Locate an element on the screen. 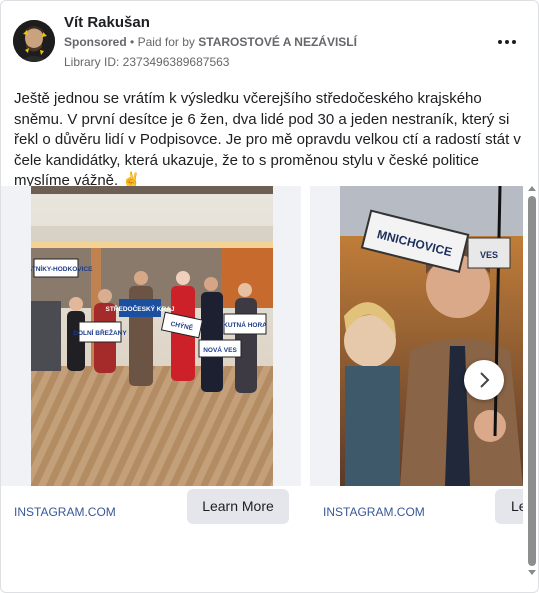  more-dots-icon is located at coordinates (500, 42).